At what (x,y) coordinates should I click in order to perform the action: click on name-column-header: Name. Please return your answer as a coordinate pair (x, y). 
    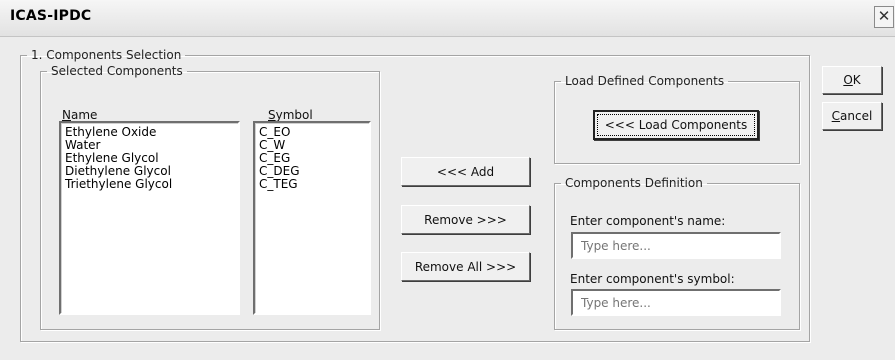
    Looking at the image, I should click on (79, 115).